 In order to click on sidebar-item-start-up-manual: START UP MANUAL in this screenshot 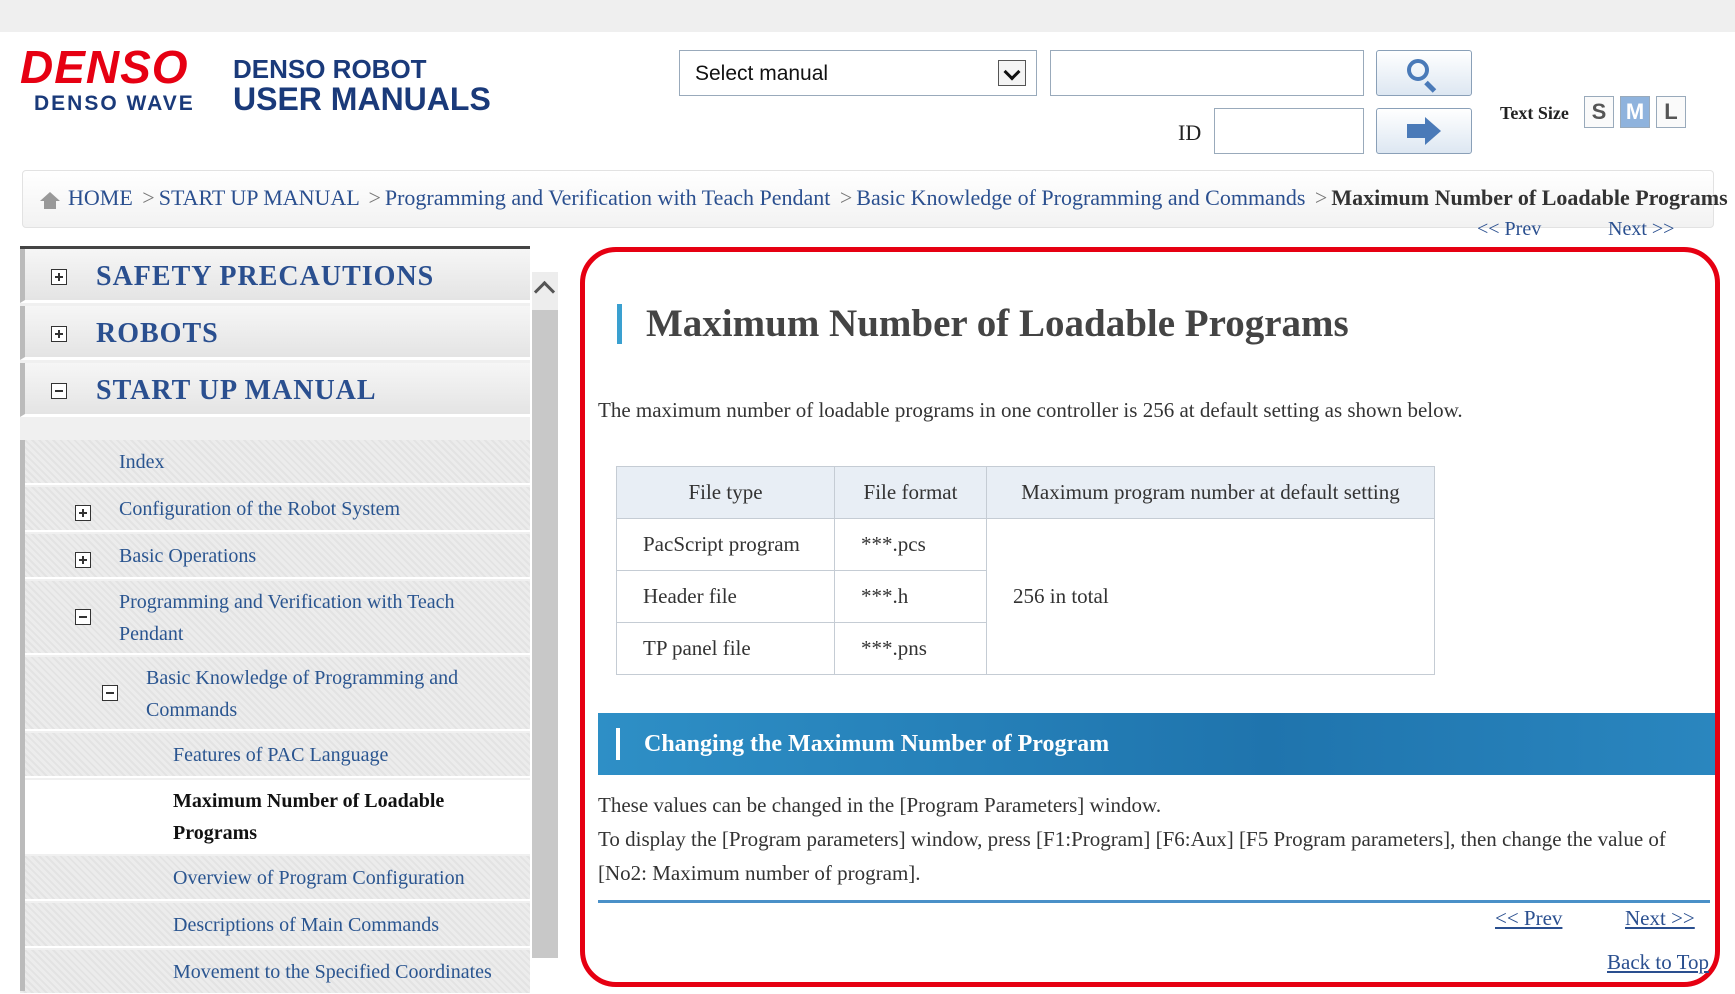, I will do `click(275, 390)`.